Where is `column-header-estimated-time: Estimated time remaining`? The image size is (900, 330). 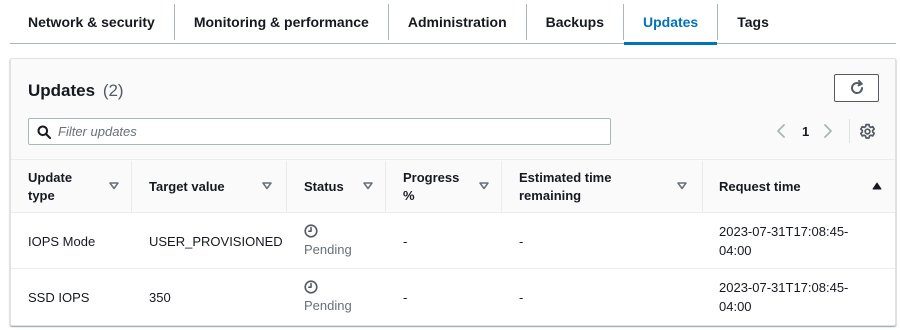
column-header-estimated-time: Estimated time remaining is located at coordinates (602, 186).